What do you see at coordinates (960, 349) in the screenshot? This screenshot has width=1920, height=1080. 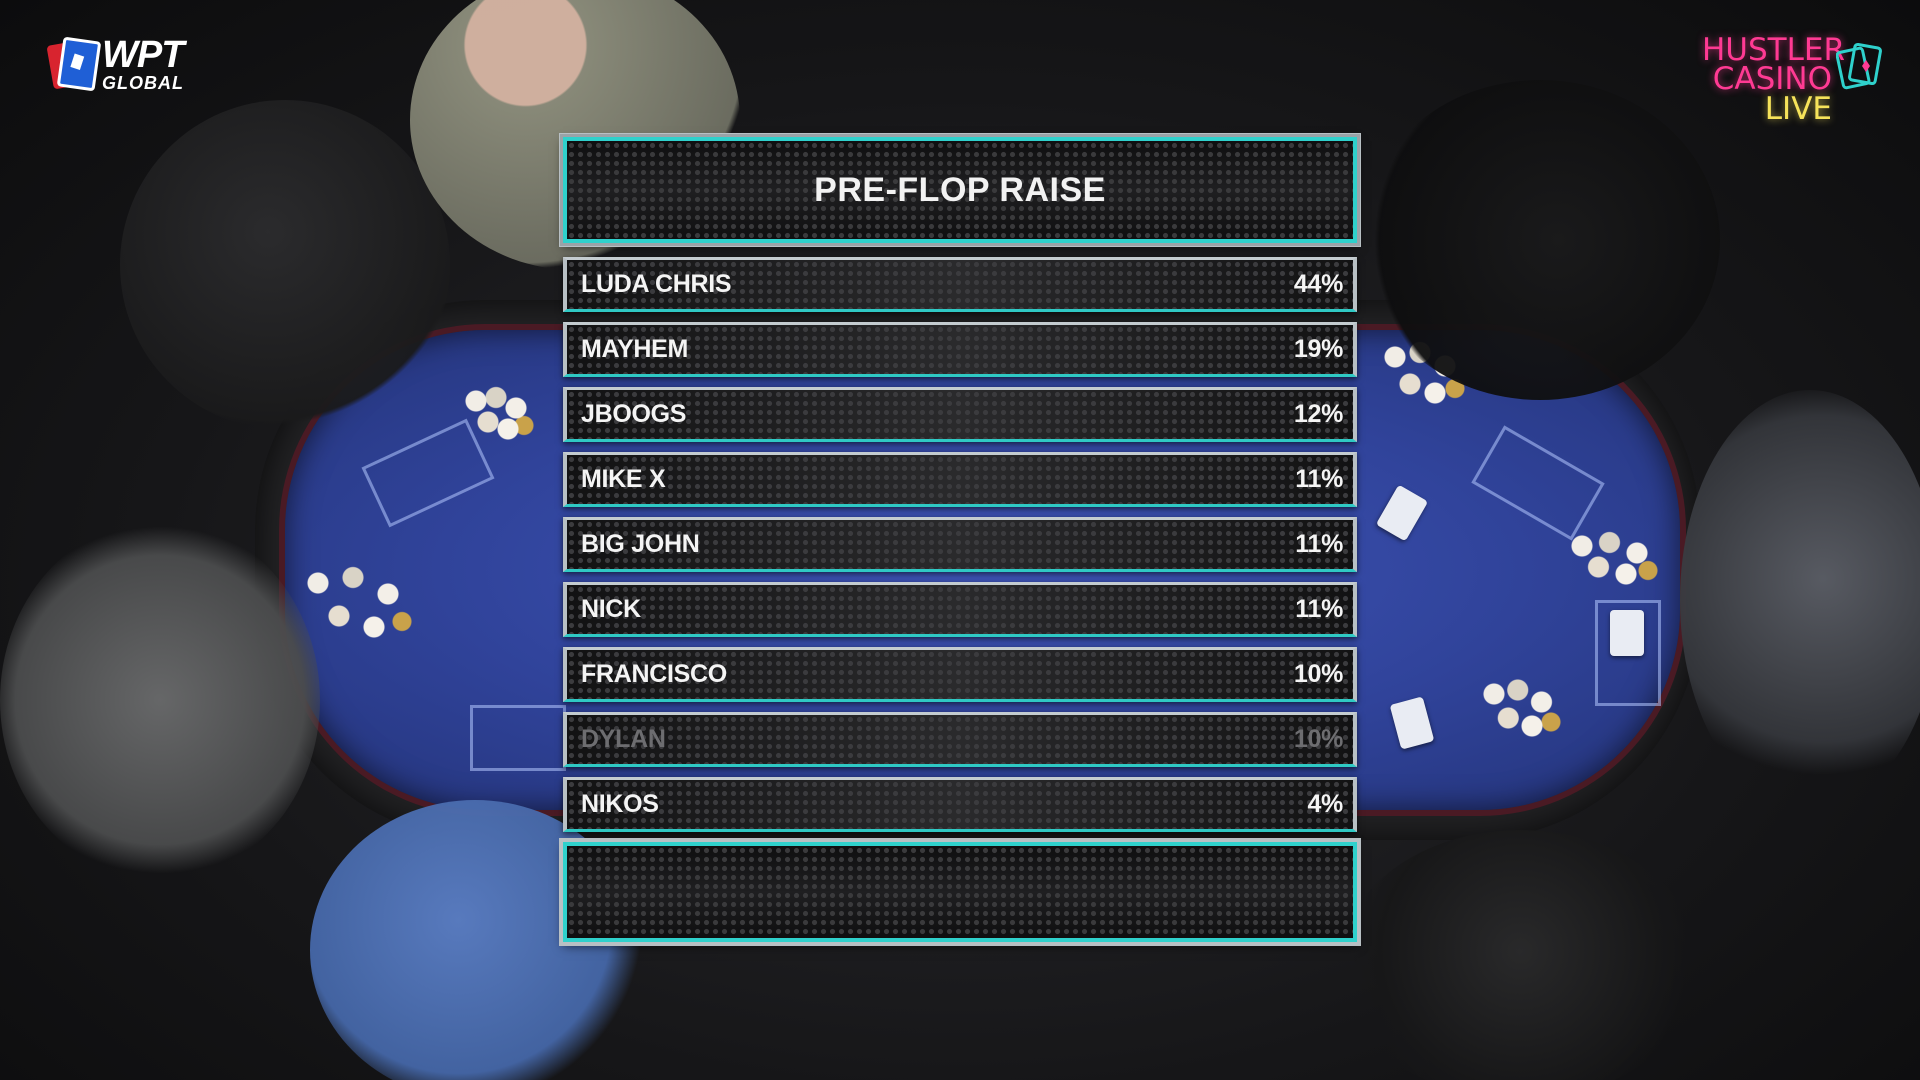 I see `leaderboard-row: MAYHEM 19%` at bounding box center [960, 349].